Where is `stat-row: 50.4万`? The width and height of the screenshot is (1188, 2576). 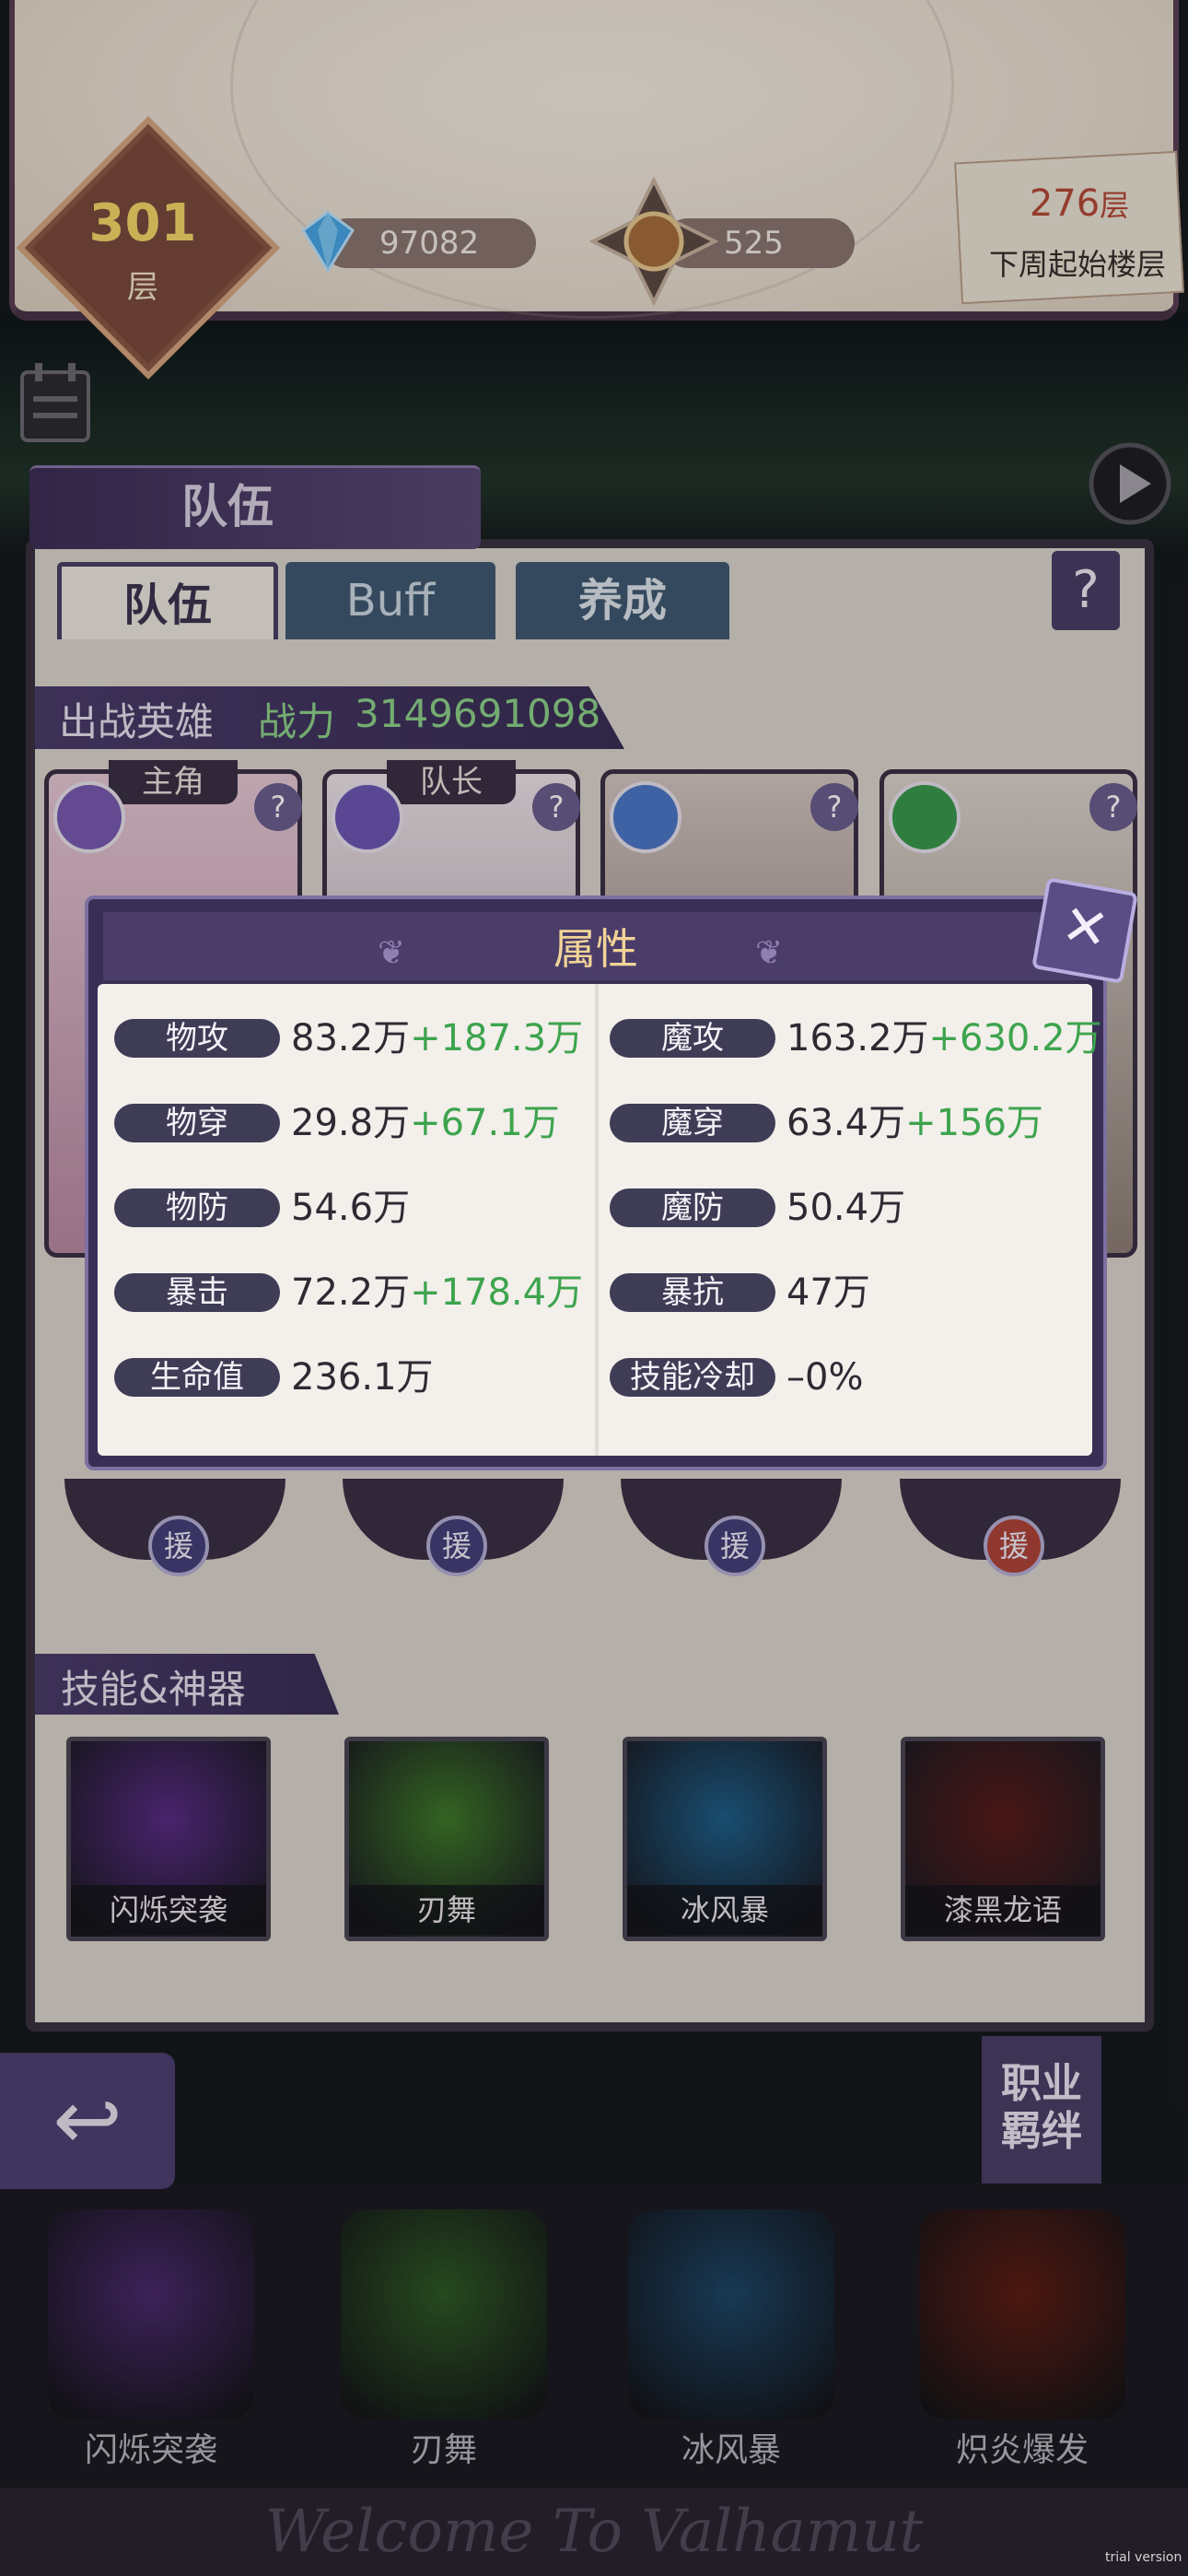
stat-row: 50.4万 is located at coordinates (845, 1208).